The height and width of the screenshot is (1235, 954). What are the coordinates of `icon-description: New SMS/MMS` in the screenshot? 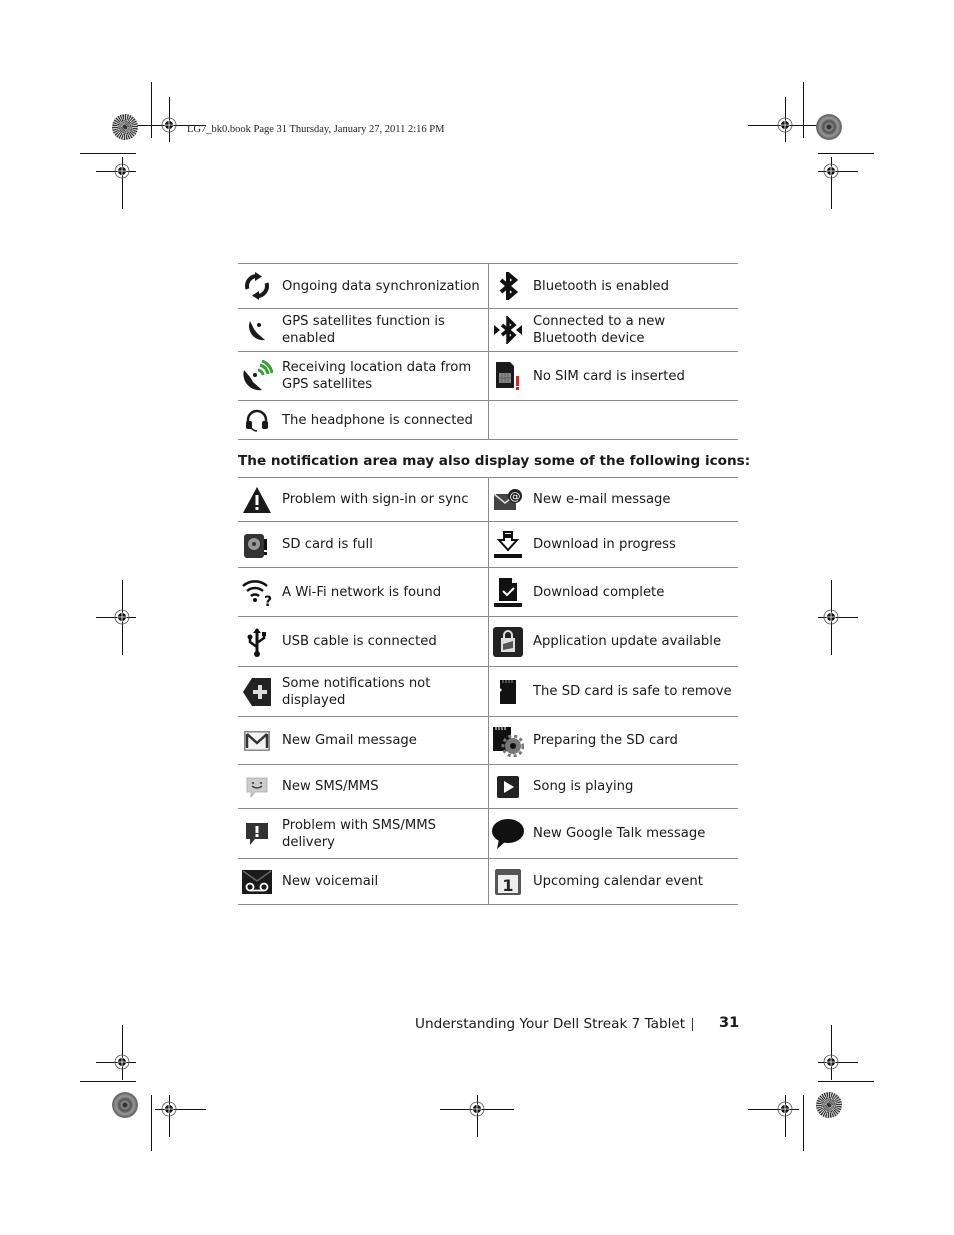 It's located at (330, 786).